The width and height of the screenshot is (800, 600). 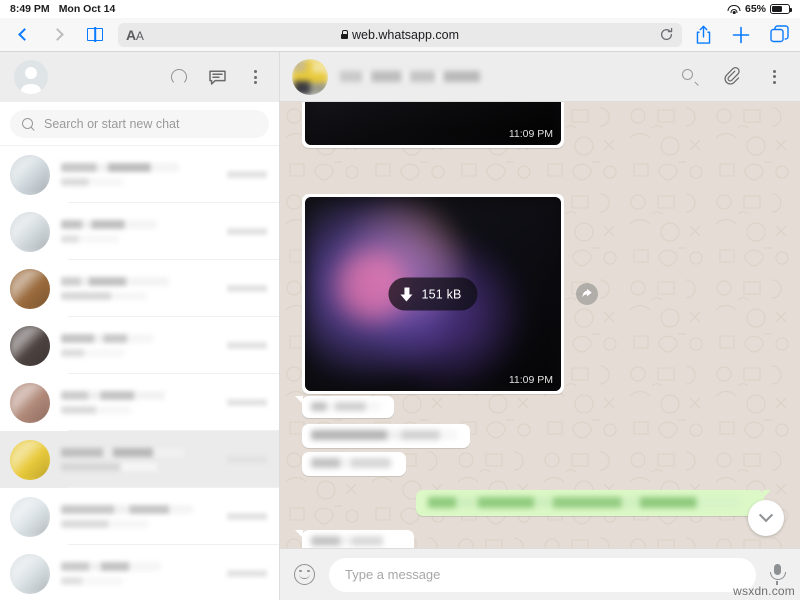 I want to click on message-media-partial: 11:09 PM, so click(x=433, y=125).